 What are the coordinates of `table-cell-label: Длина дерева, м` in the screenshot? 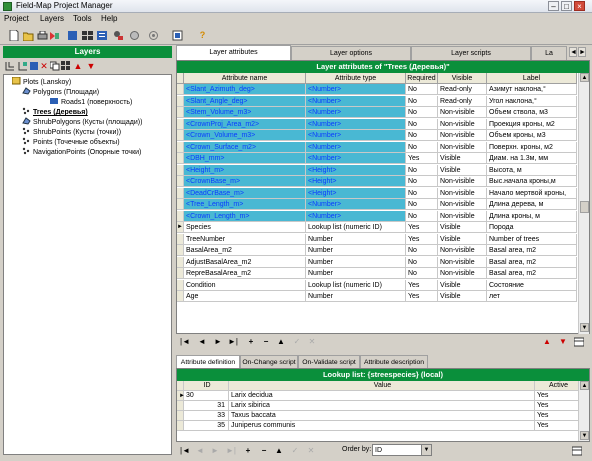 It's located at (532, 204).